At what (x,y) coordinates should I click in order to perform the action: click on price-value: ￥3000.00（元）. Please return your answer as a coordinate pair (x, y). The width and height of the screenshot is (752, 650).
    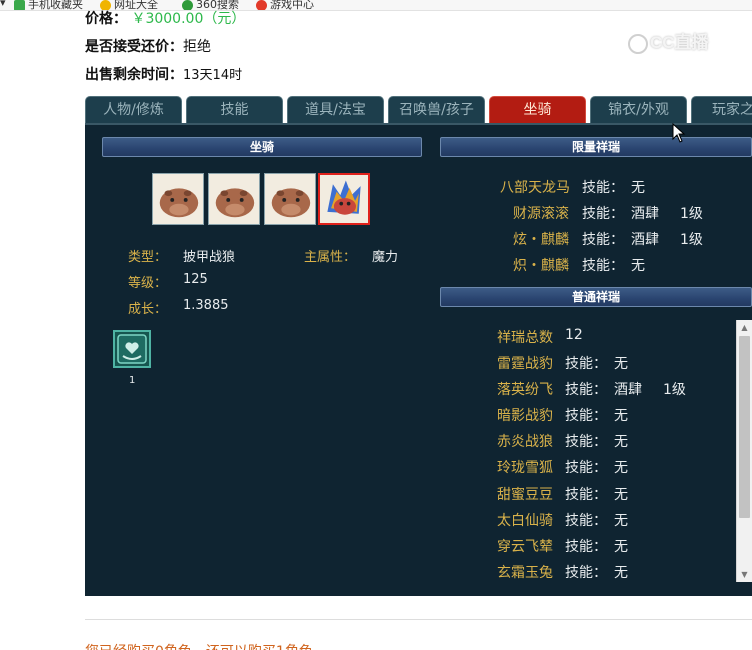
    Looking at the image, I should click on (188, 19).